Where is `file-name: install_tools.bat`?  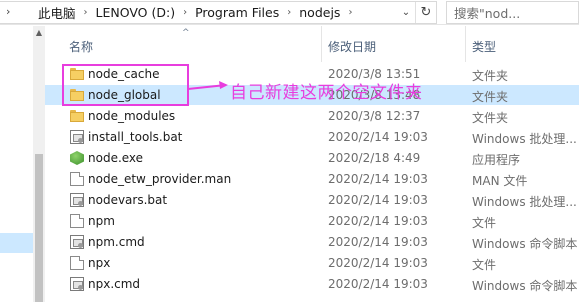
file-name: install_tools.bat is located at coordinates (135, 137).